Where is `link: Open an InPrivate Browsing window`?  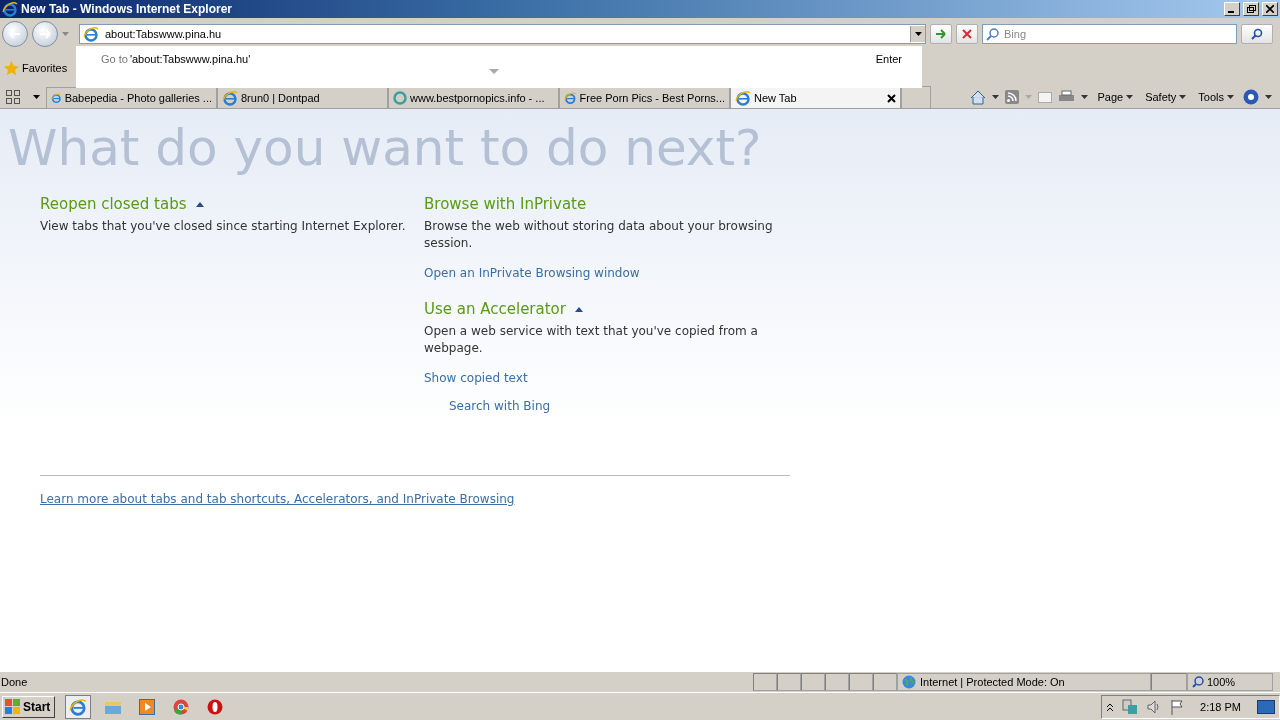
link: Open an InPrivate Browsing window is located at coordinates (532, 273).